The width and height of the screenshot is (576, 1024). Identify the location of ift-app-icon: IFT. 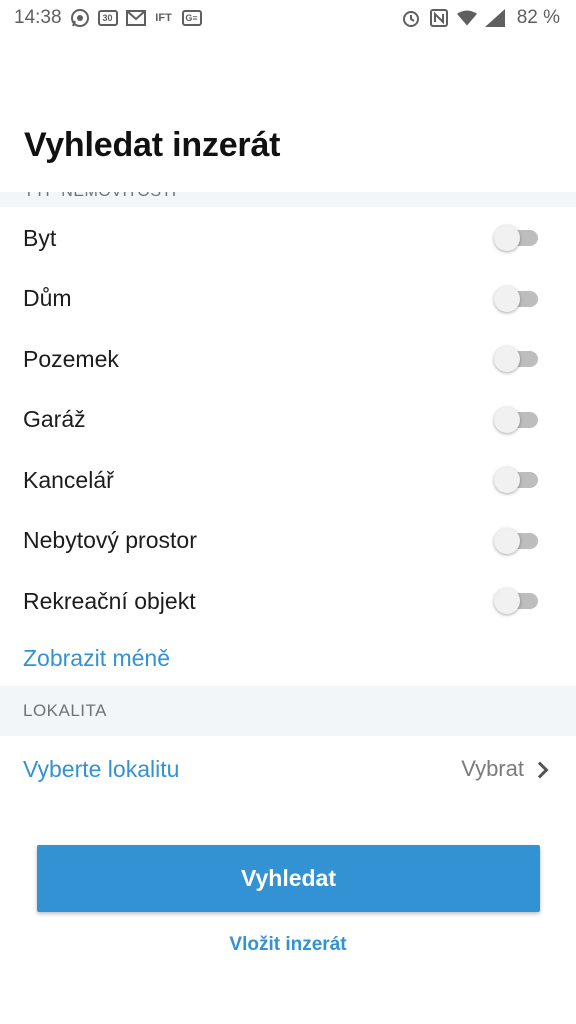
(163, 18).